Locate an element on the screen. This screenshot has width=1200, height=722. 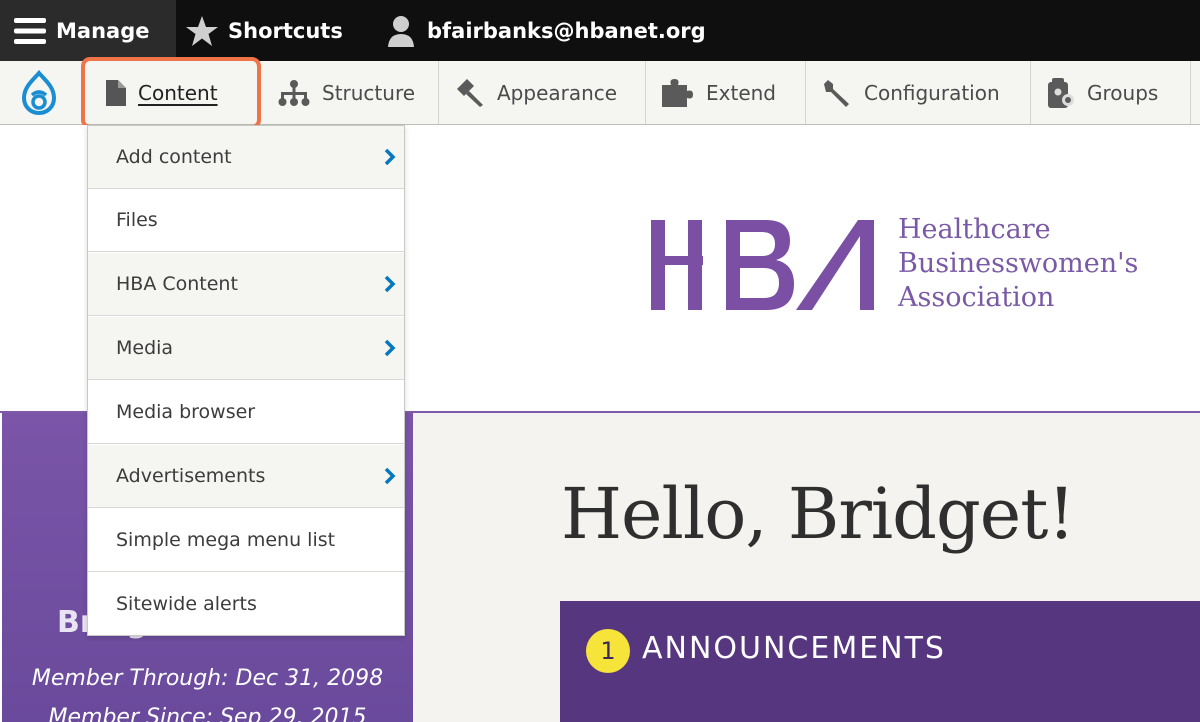
announcements-panel: 1 ANNOUNCEMENTS is located at coordinates (880, 661).